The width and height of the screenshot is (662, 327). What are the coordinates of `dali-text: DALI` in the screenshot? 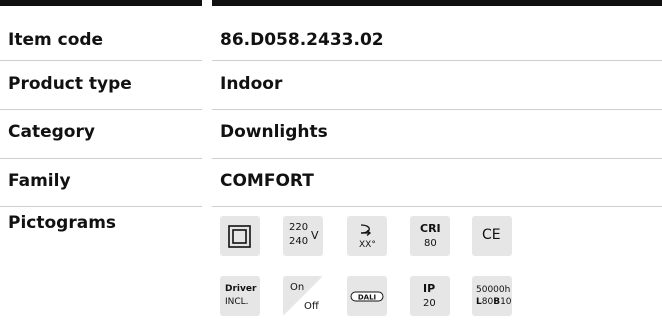 It's located at (367, 298).